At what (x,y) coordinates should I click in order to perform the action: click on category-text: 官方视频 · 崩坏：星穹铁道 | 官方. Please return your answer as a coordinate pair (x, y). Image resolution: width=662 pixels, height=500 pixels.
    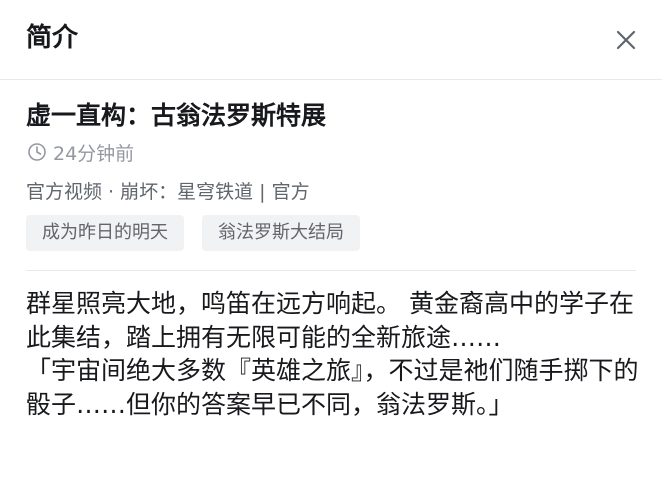
    Looking at the image, I should click on (168, 190).